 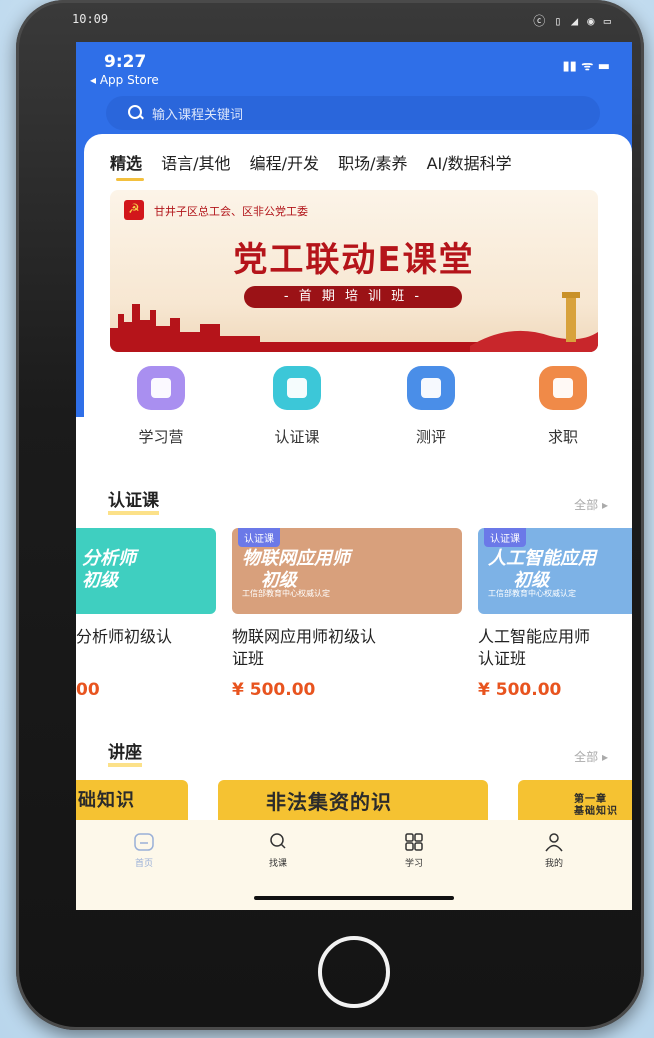 I want to click on cert-section-title-text: 认证课, so click(x=133, y=501).